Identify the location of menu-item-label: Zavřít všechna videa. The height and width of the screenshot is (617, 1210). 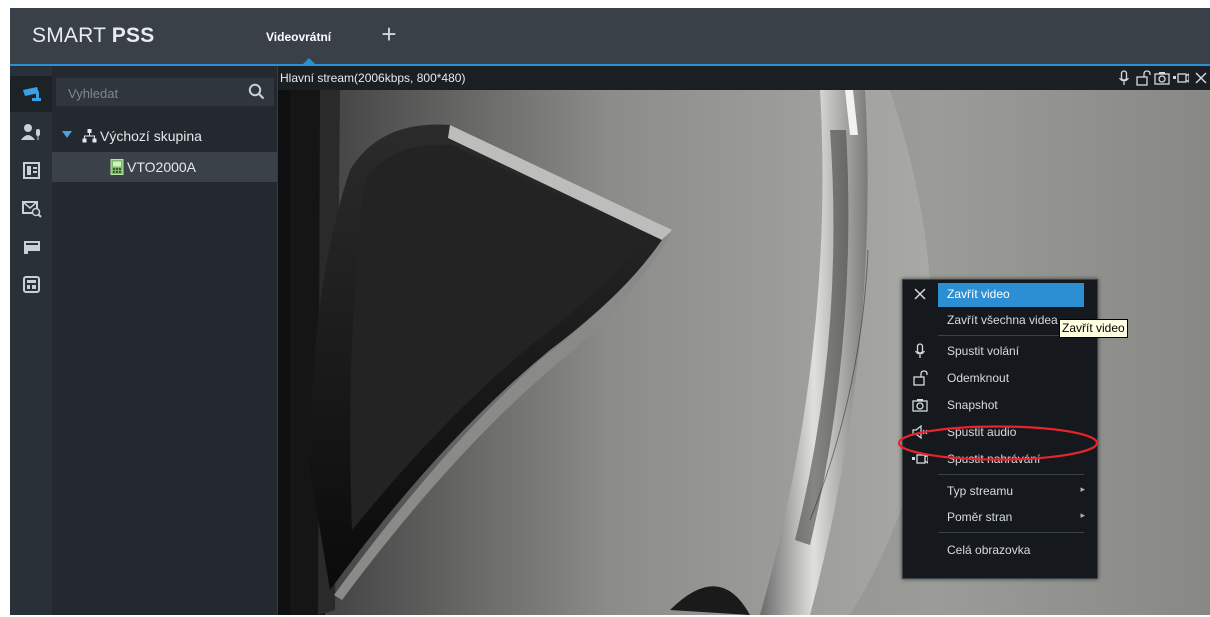
(1002, 320).